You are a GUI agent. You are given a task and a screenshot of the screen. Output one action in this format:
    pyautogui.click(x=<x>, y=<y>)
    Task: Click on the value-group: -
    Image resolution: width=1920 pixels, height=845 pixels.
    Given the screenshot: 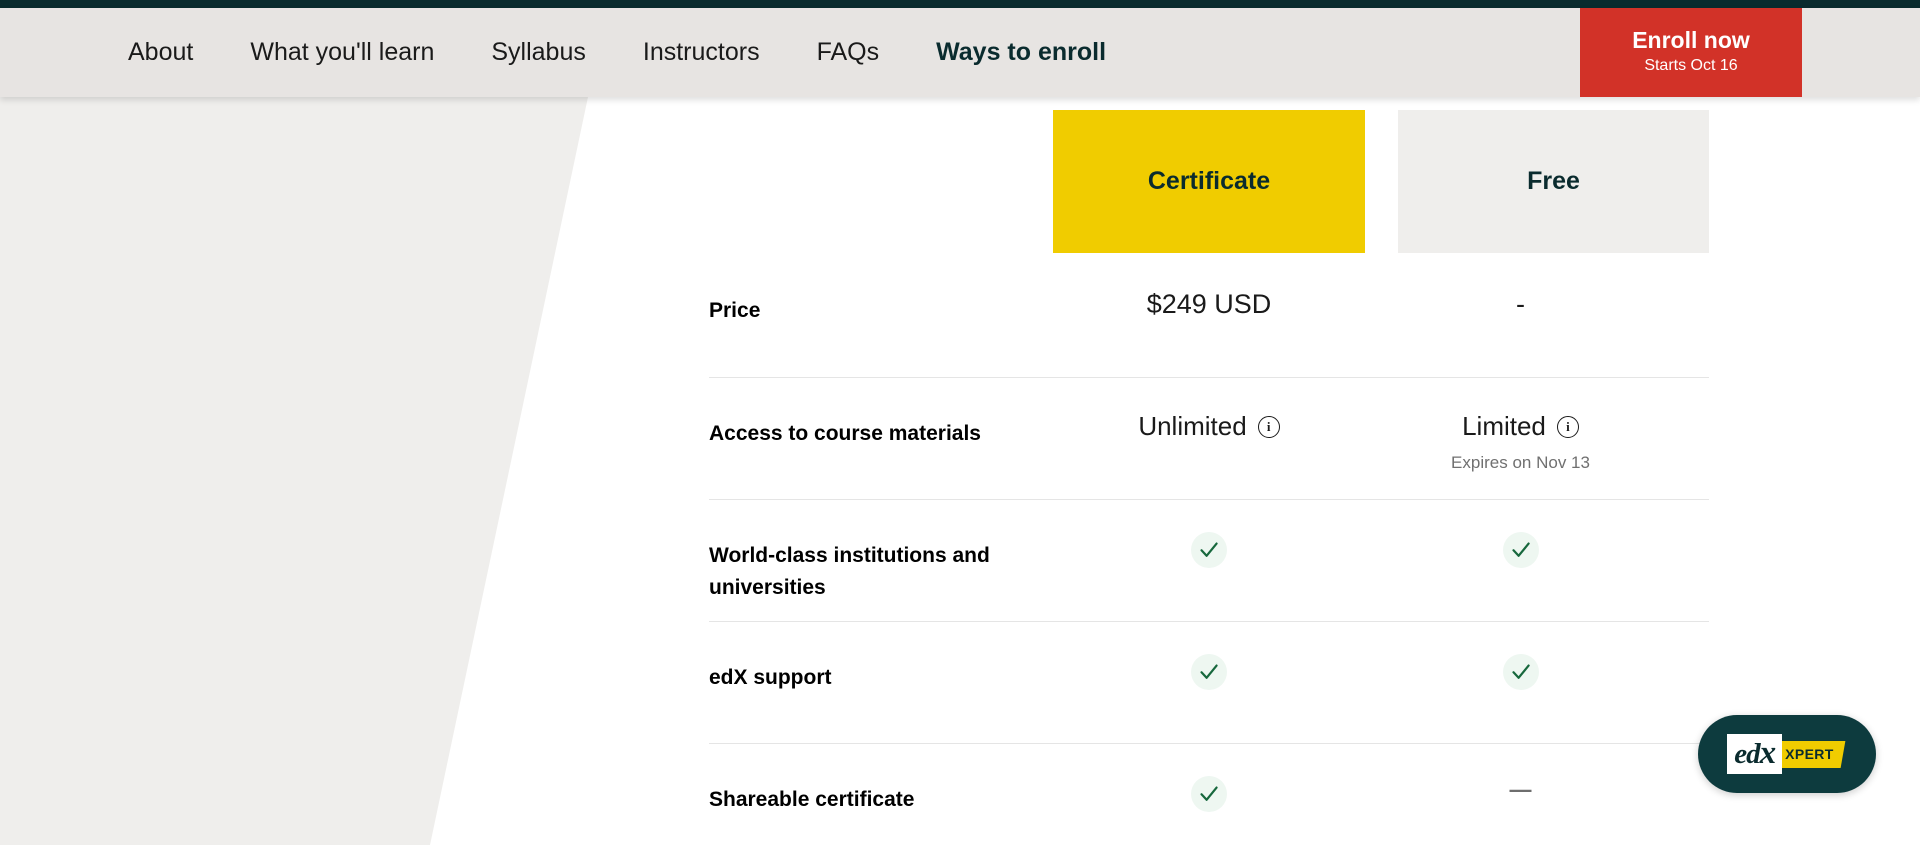 What is the action you would take?
    pyautogui.click(x=1520, y=304)
    